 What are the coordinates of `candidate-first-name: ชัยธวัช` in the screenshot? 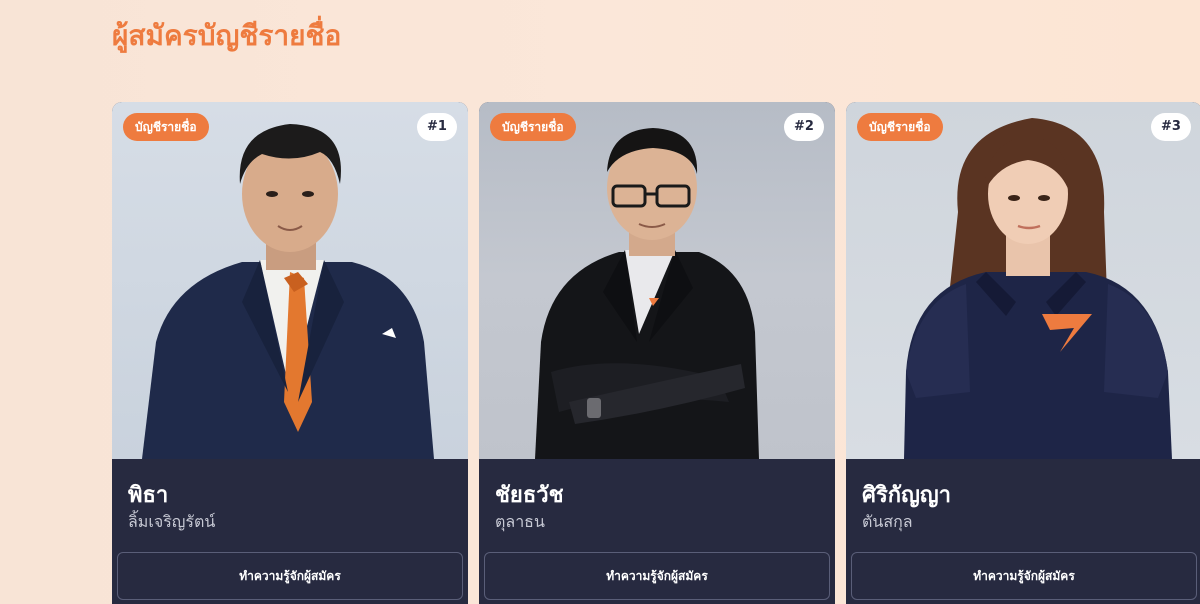 It's located at (529, 495).